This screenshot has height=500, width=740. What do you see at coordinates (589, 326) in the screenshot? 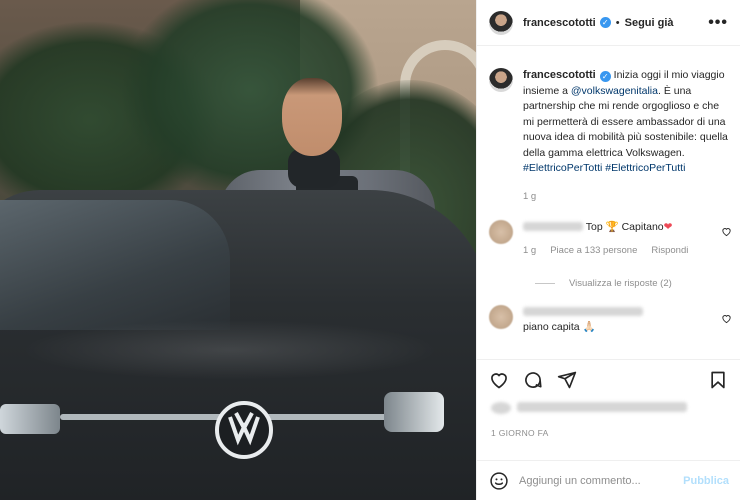
I see `folded-hands-emoji: 🙏🏻` at bounding box center [589, 326].